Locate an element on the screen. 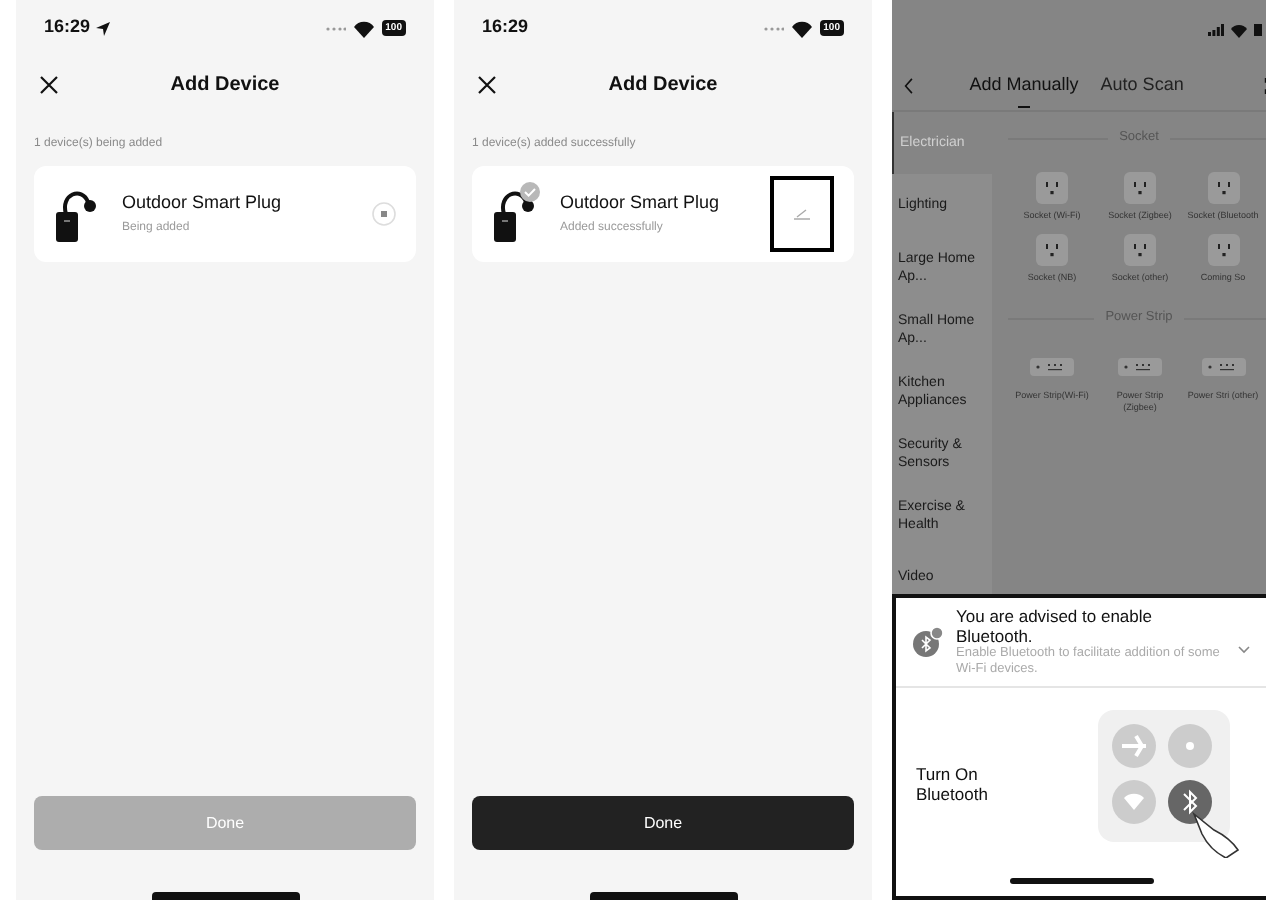  signal-icon is located at coordinates (1216, 30).